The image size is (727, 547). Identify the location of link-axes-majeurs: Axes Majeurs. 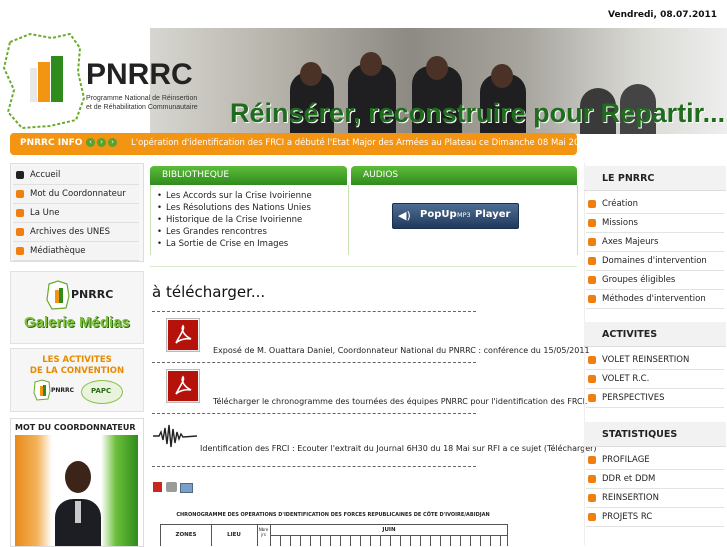
(655, 243).